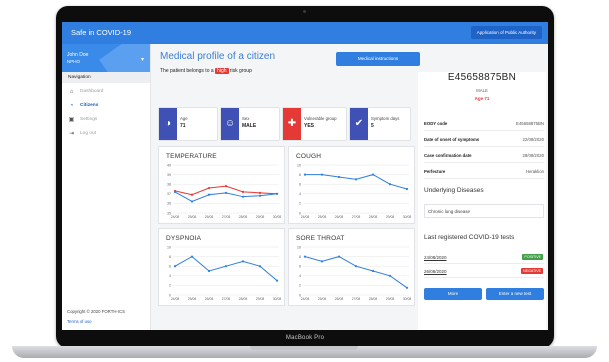 The height and width of the screenshot is (362, 609). What do you see at coordinates (482, 77) in the screenshot?
I see `patient-id: E45658875BN` at bounding box center [482, 77].